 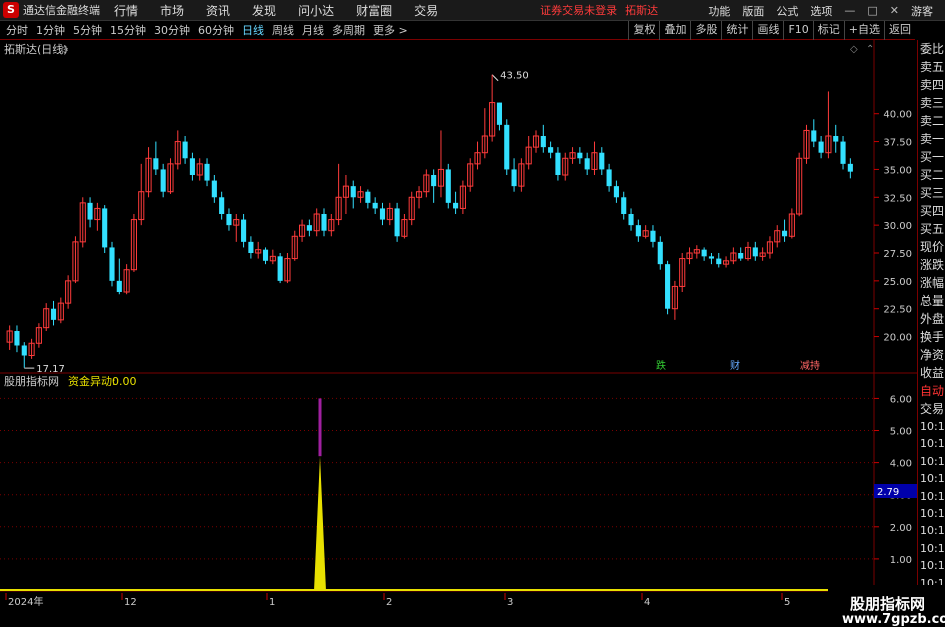 I want to click on period-weekly: 周线, so click(x=283, y=30).